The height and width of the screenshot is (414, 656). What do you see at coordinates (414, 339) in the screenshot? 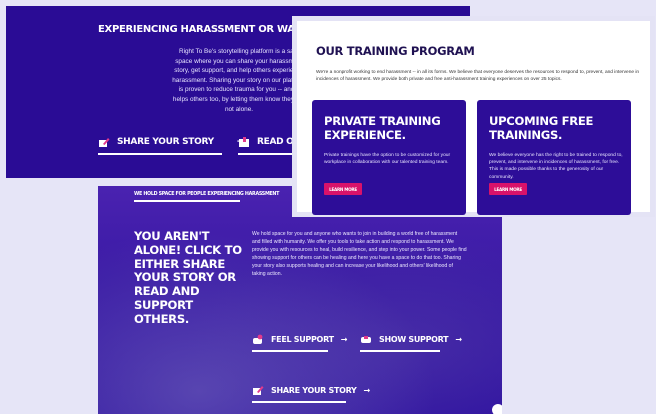
I see `show-support-label: SHOW SUPPORT` at bounding box center [414, 339].